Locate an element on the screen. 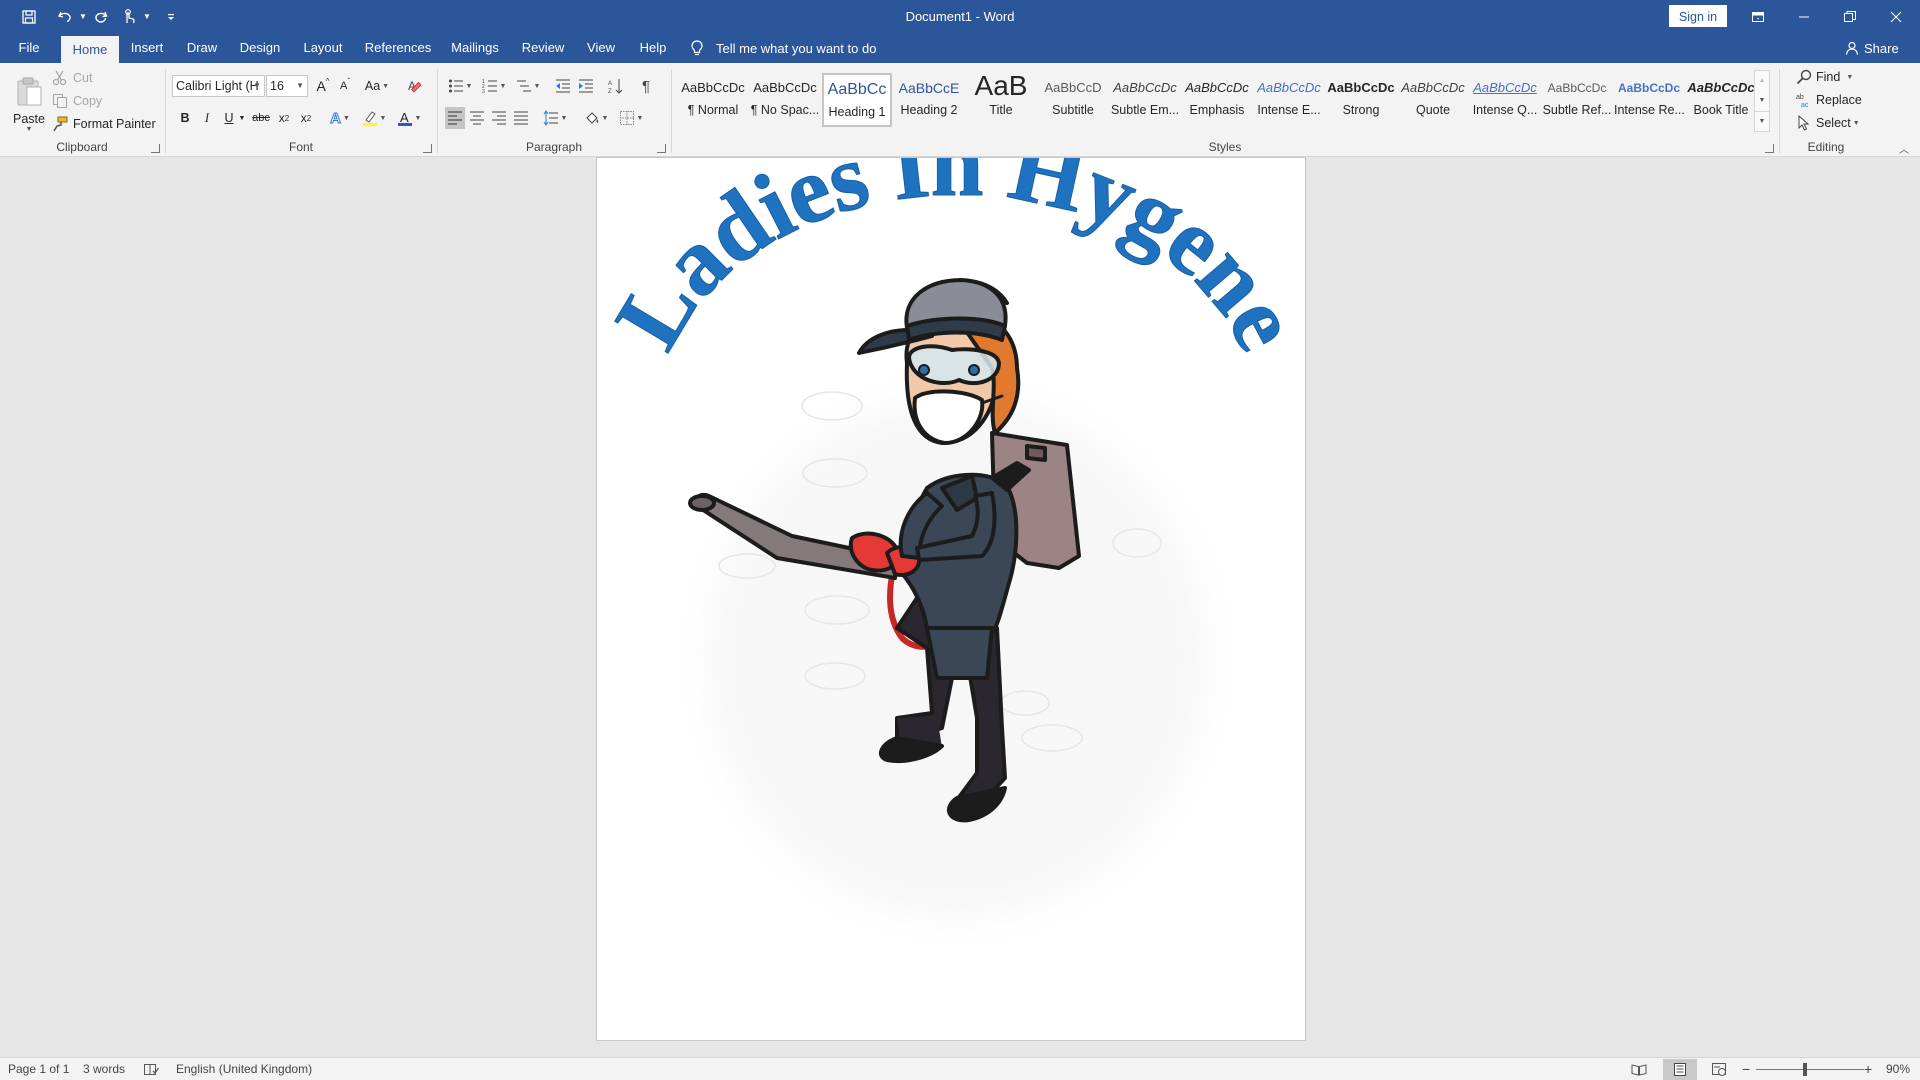  grow-font-icon: A ^ is located at coordinates (323, 86).